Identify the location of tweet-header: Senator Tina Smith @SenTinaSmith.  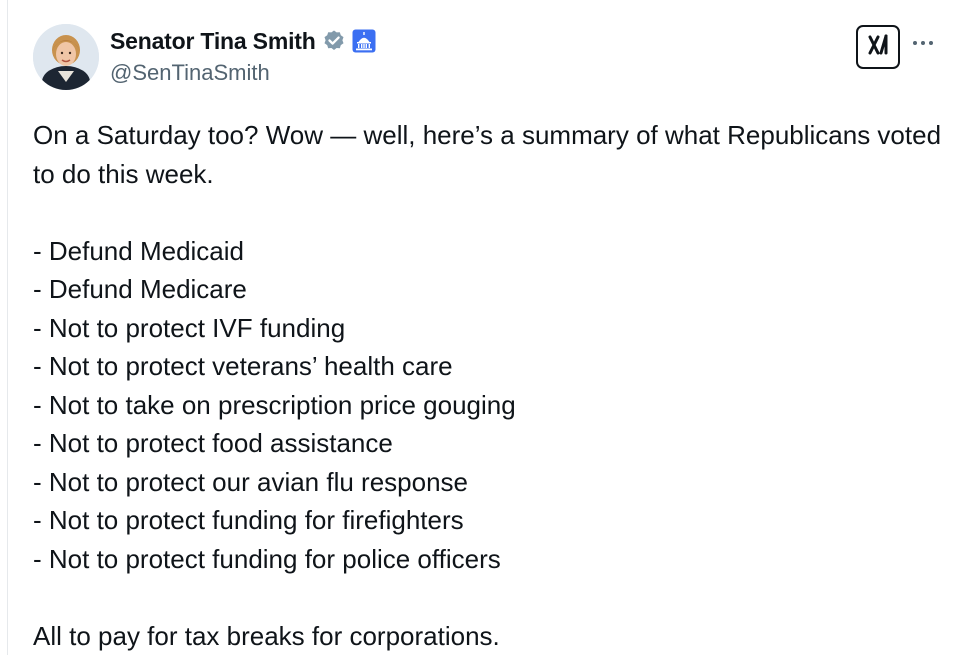
(486, 59).